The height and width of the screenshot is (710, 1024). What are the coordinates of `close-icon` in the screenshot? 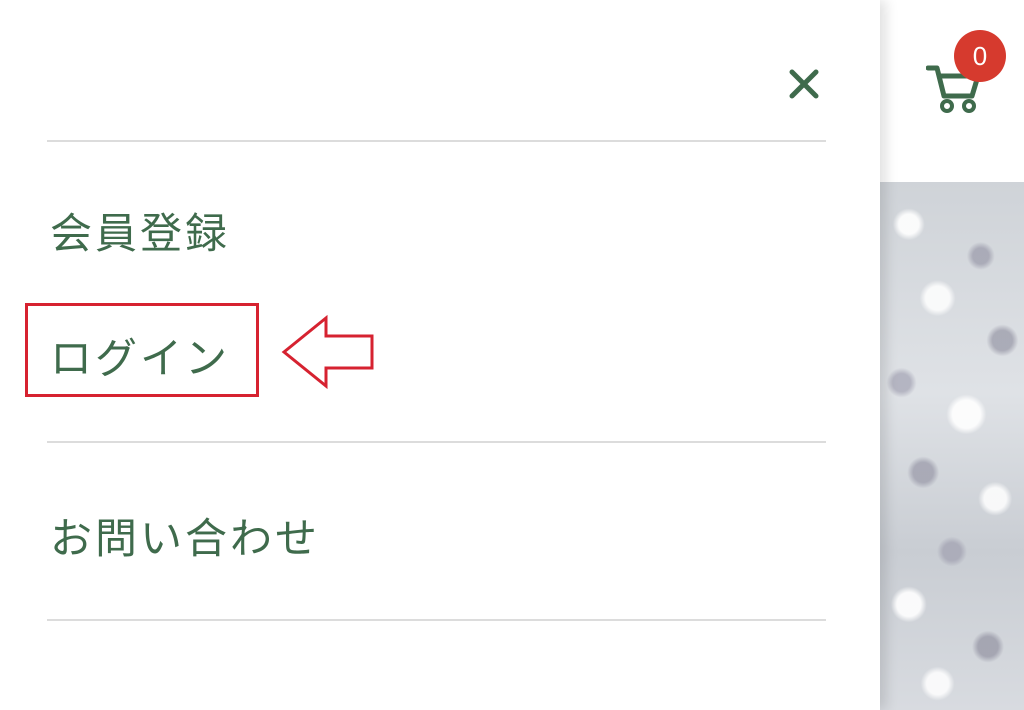 It's located at (804, 84).